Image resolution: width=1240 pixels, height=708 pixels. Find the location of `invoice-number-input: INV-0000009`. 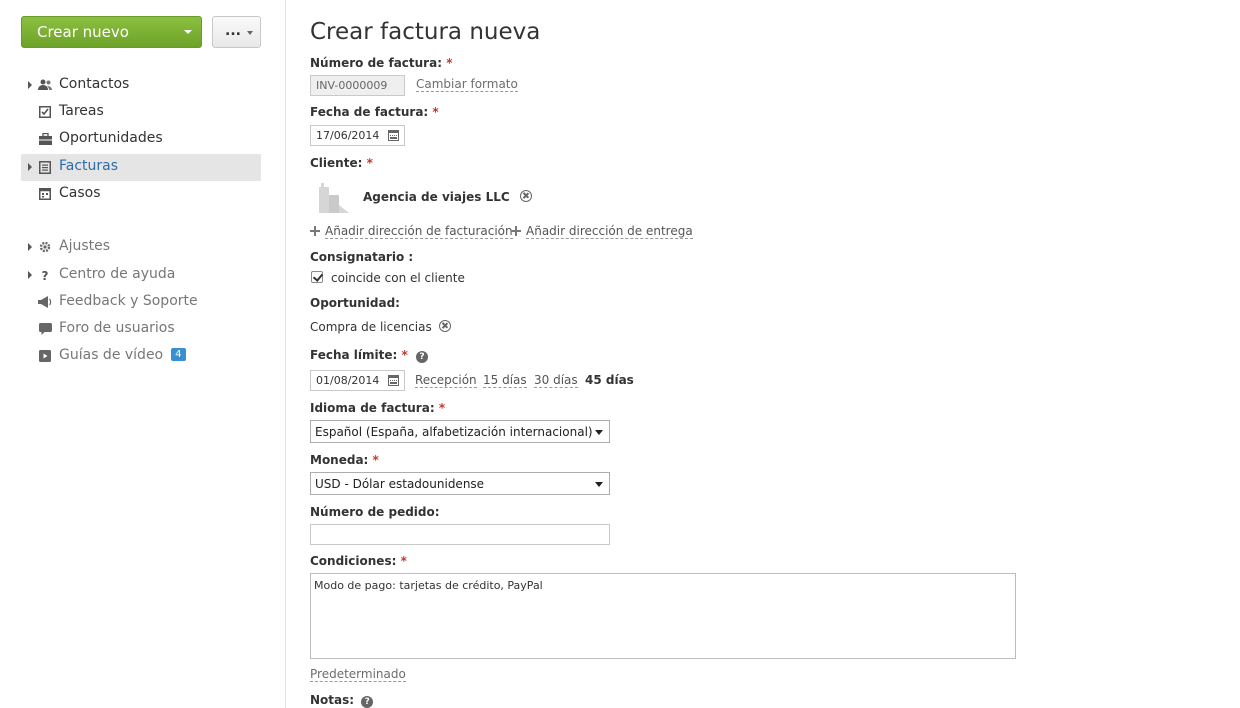

invoice-number-input: INV-0000009 is located at coordinates (357, 85).